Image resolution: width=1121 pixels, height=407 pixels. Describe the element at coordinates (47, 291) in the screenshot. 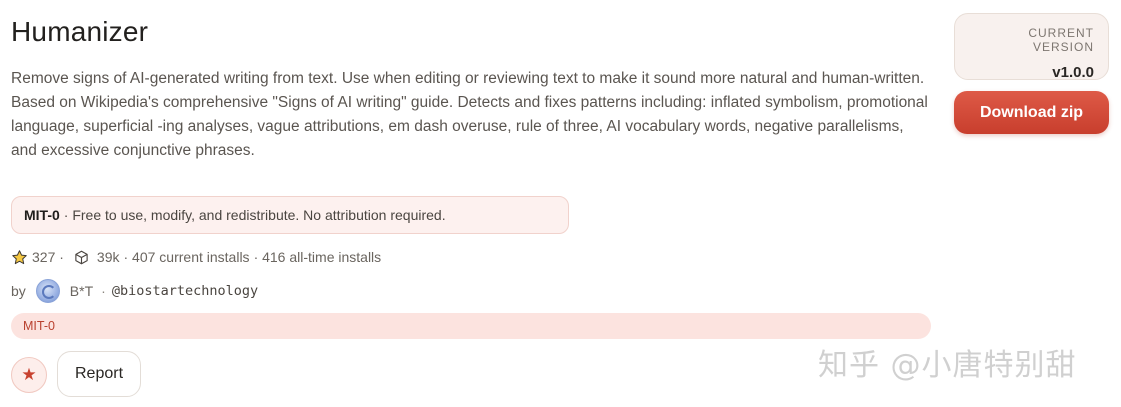

I see `avatar` at that location.